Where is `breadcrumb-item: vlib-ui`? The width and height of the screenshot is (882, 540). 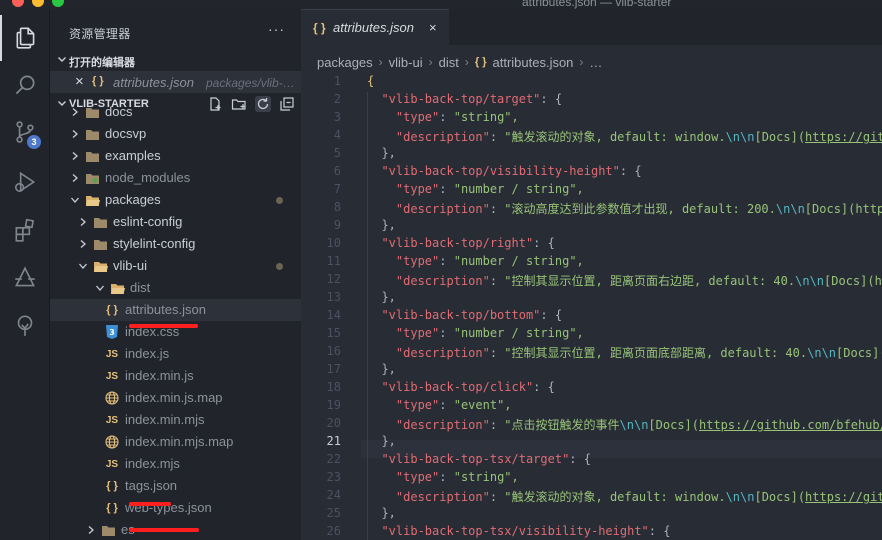
breadcrumb-item: vlib-ui is located at coordinates (406, 62).